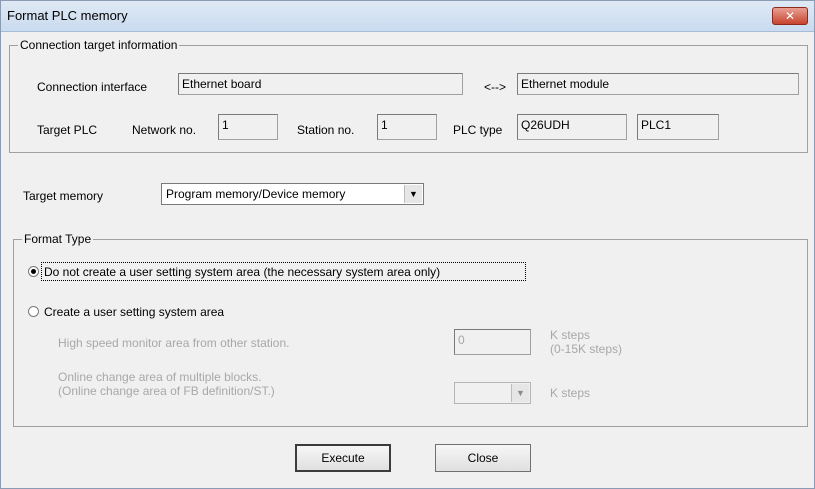 The height and width of the screenshot is (489, 815). Describe the element at coordinates (248, 127) in the screenshot. I see `network-no-field: 1` at that location.